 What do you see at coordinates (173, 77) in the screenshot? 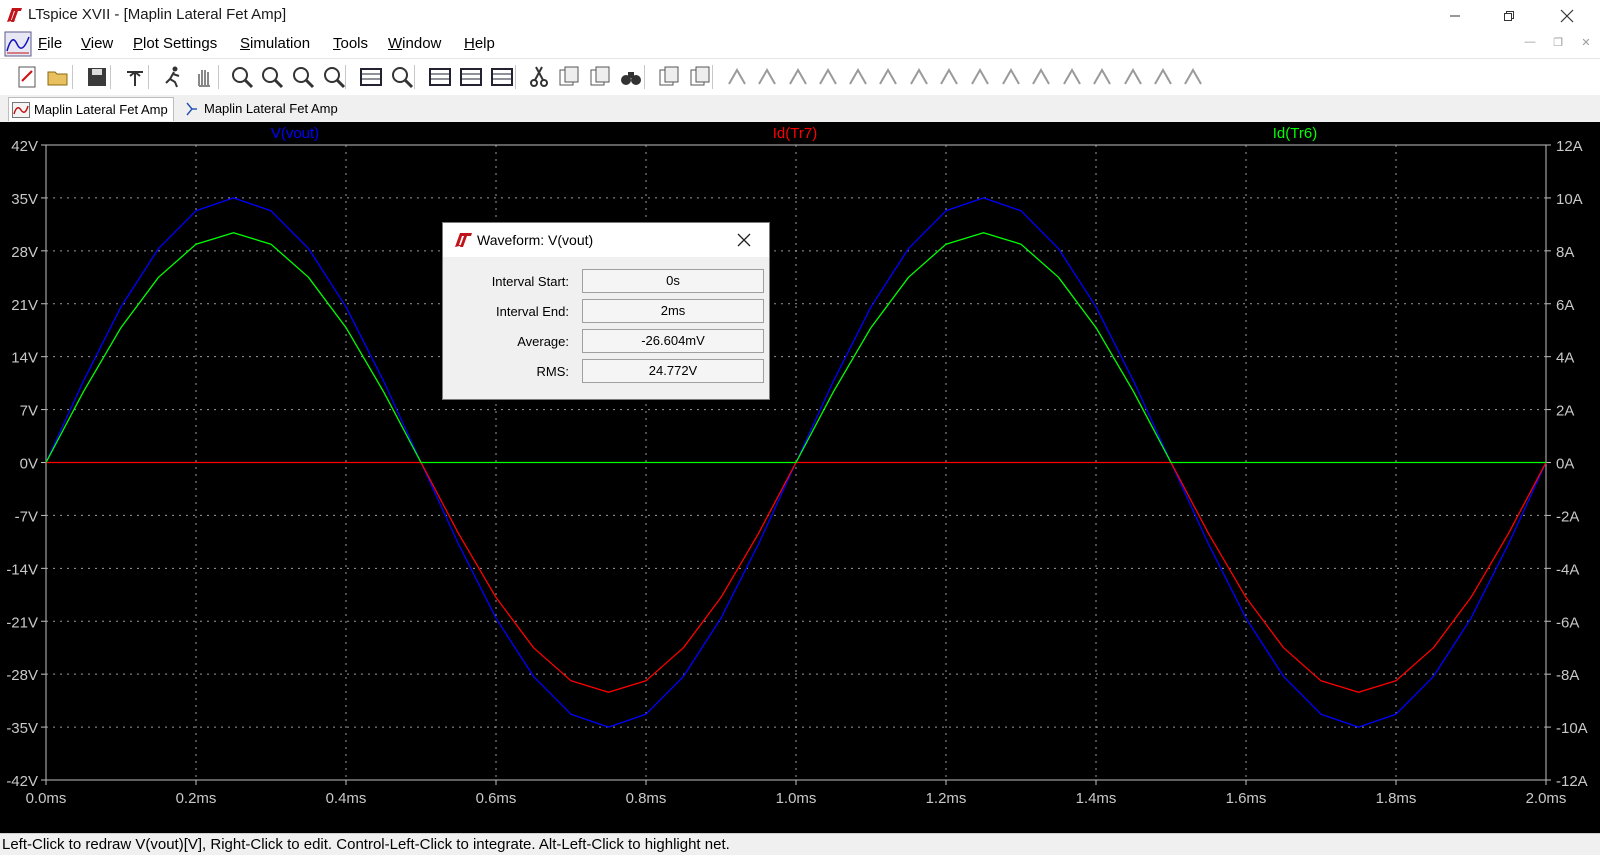
I see `run-icon` at bounding box center [173, 77].